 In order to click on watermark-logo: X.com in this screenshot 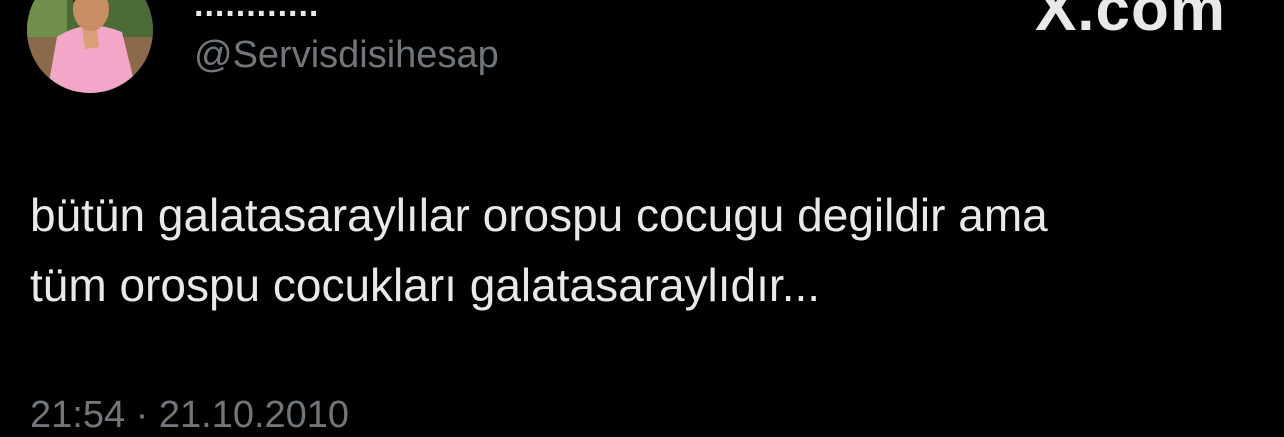, I will do `click(1130, 22)`.